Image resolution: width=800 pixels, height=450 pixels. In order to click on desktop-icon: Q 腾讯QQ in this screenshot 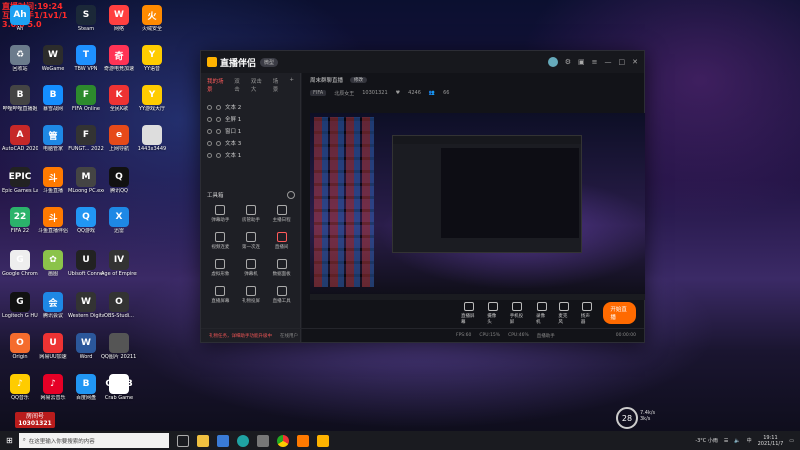, I will do `click(119, 180)`.